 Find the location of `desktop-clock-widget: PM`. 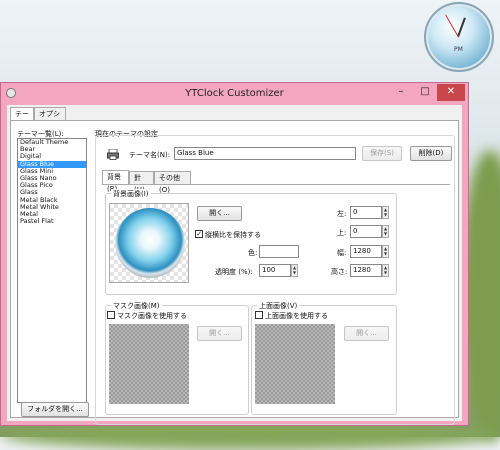

desktop-clock-widget: PM is located at coordinates (459, 37).